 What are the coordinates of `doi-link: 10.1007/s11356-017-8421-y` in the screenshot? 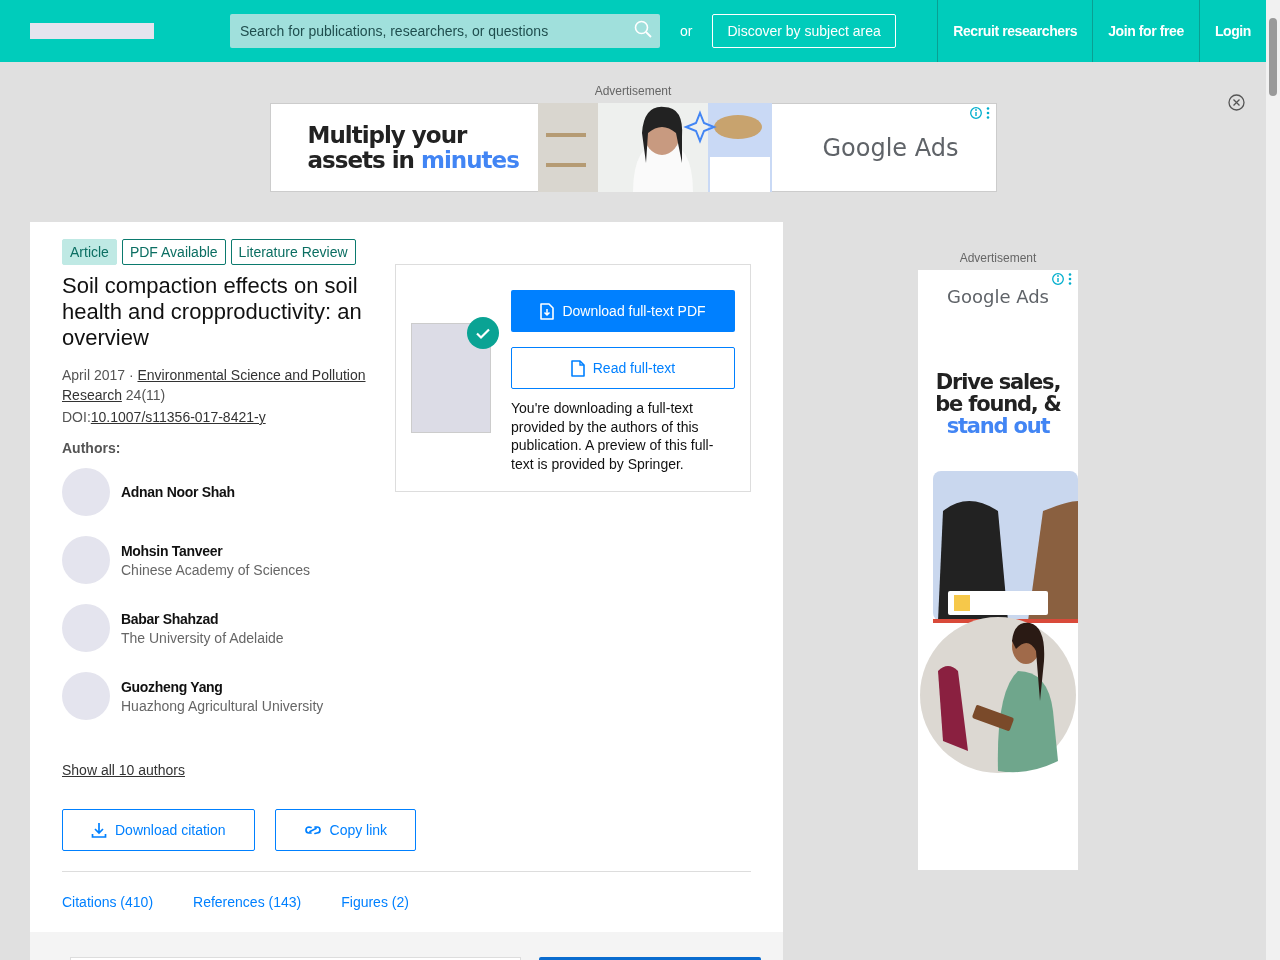 It's located at (178, 417).